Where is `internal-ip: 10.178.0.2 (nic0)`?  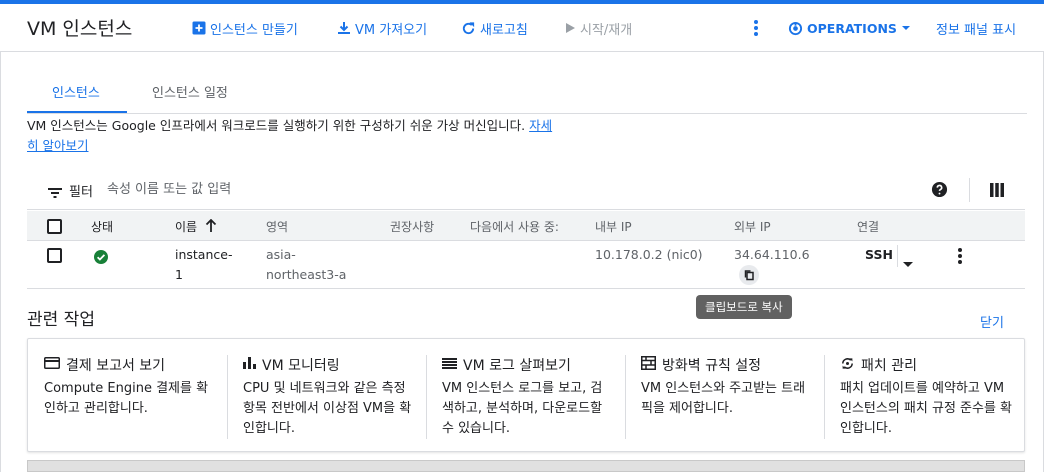 internal-ip: 10.178.0.2 (nic0) is located at coordinates (649, 254).